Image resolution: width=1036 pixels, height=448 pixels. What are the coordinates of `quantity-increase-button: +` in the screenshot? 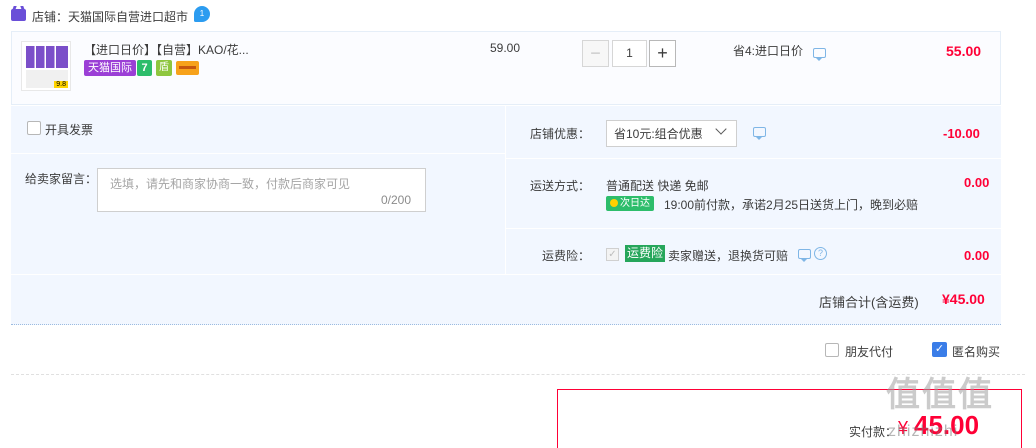 It's located at (662, 53).